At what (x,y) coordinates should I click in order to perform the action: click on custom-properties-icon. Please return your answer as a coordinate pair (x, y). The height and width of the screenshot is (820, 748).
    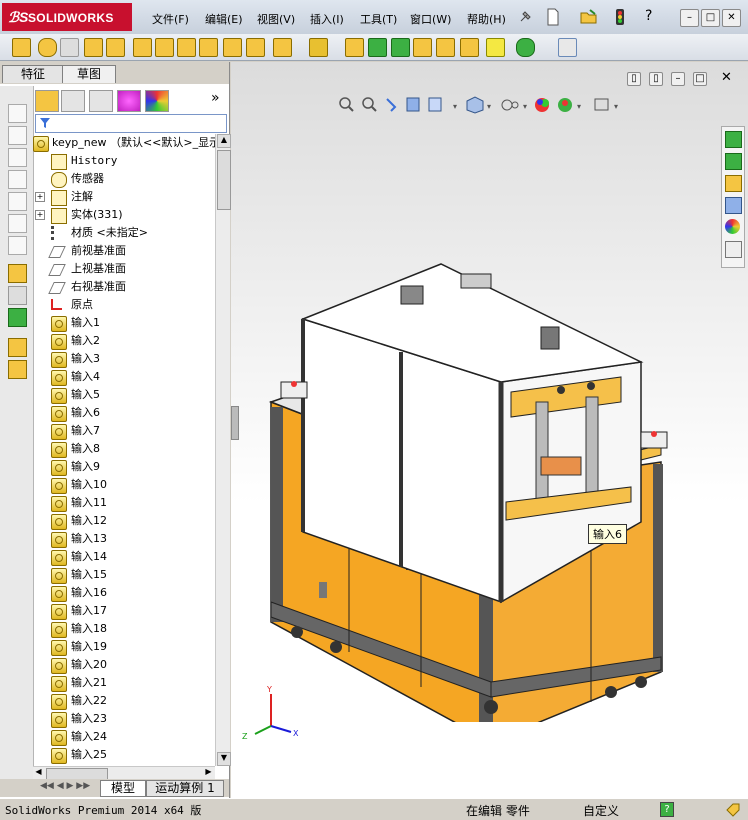
    Looking at the image, I should click on (733, 249).